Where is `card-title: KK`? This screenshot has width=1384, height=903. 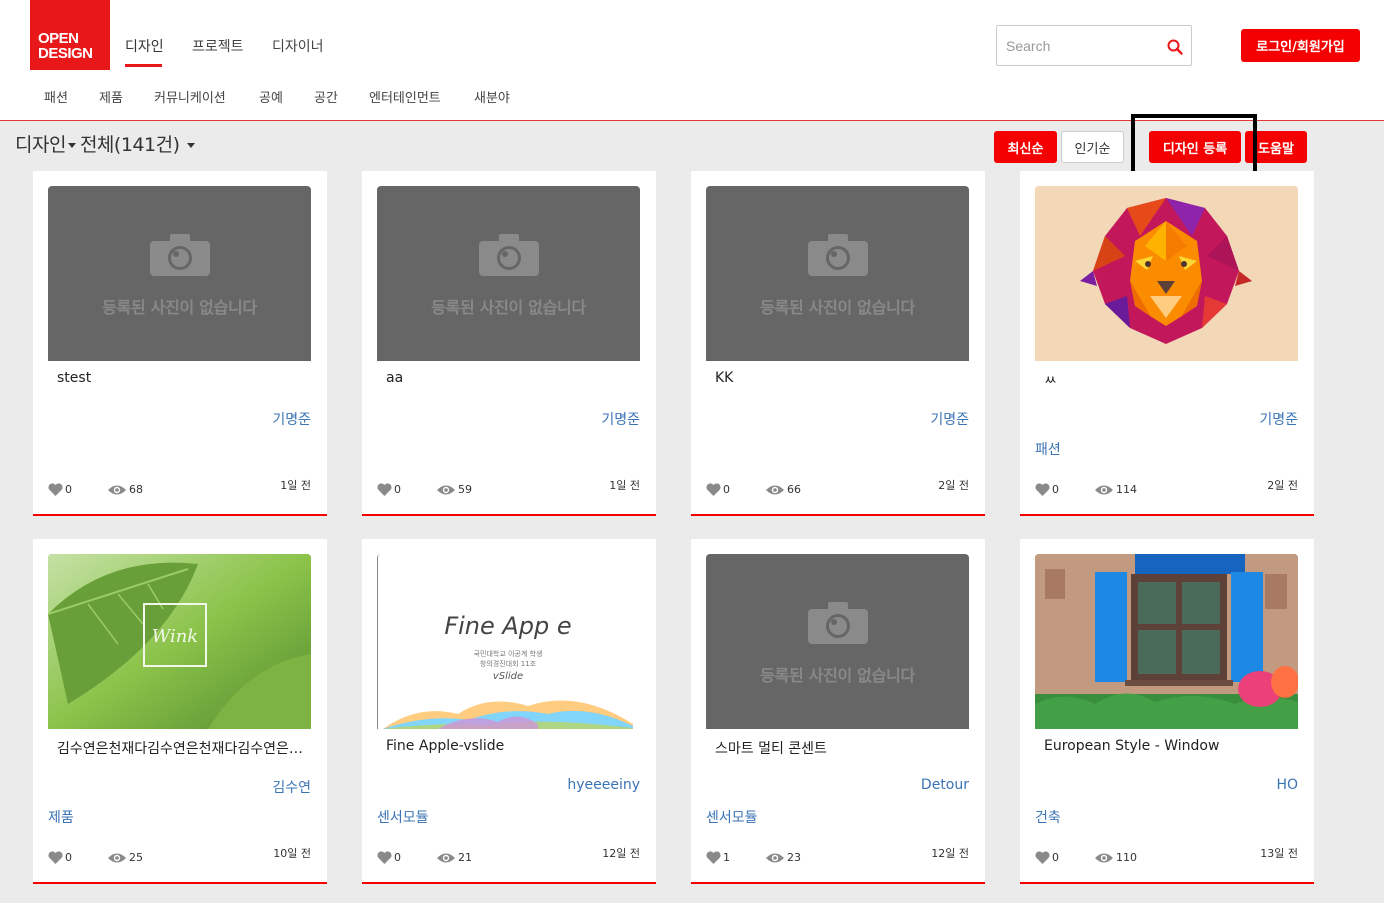
card-title: KK is located at coordinates (840, 378).